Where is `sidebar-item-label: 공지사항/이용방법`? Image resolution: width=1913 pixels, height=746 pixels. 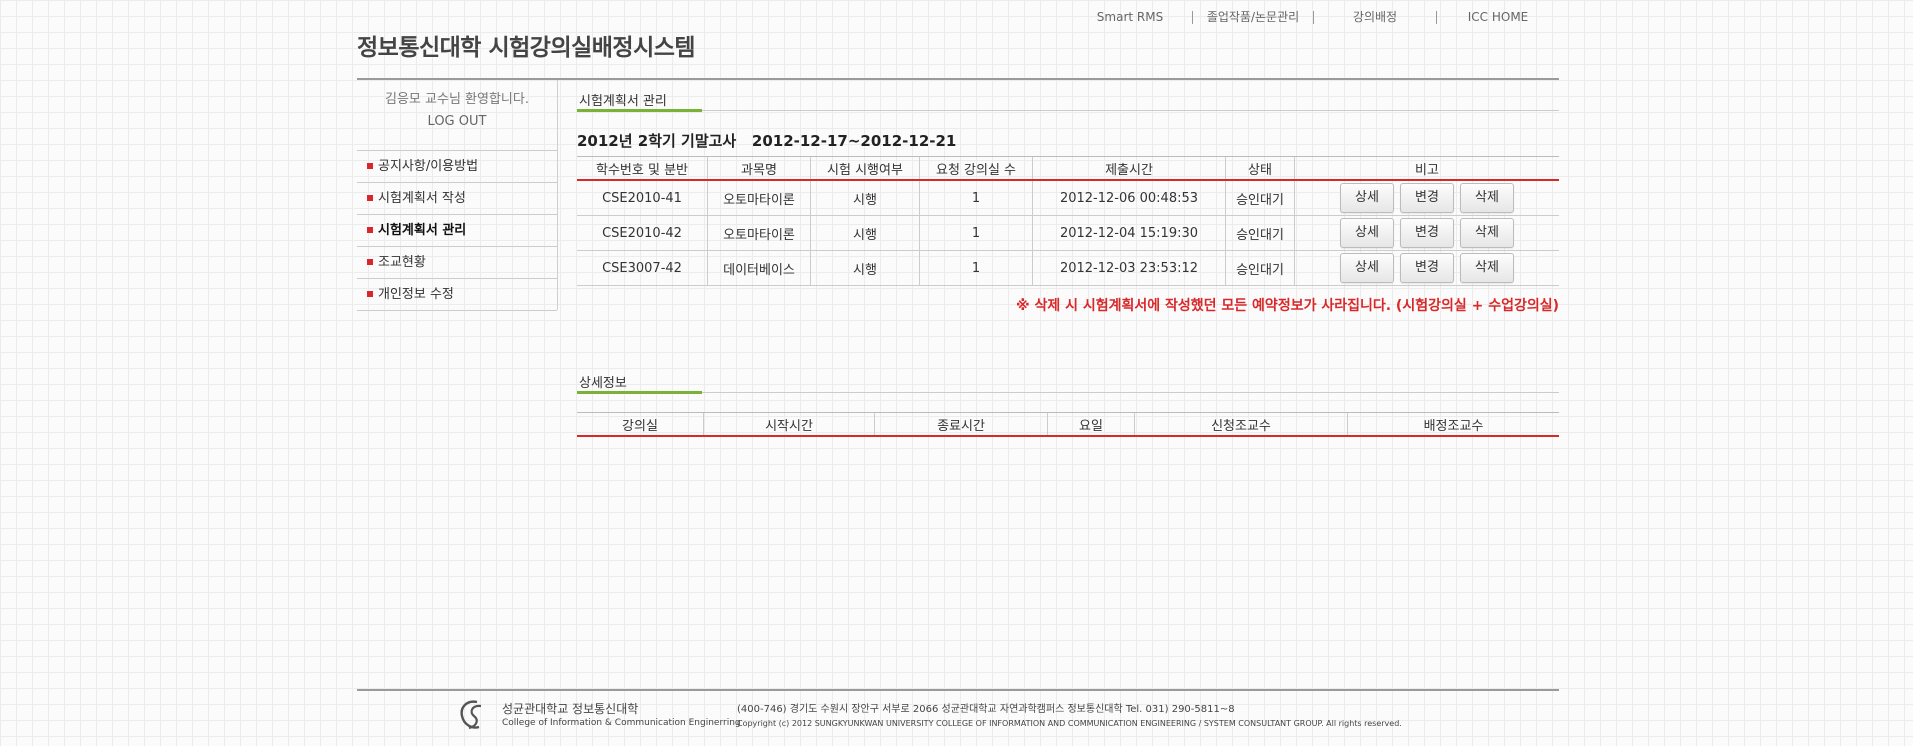 sidebar-item-label: 공지사항/이용방법 is located at coordinates (428, 166).